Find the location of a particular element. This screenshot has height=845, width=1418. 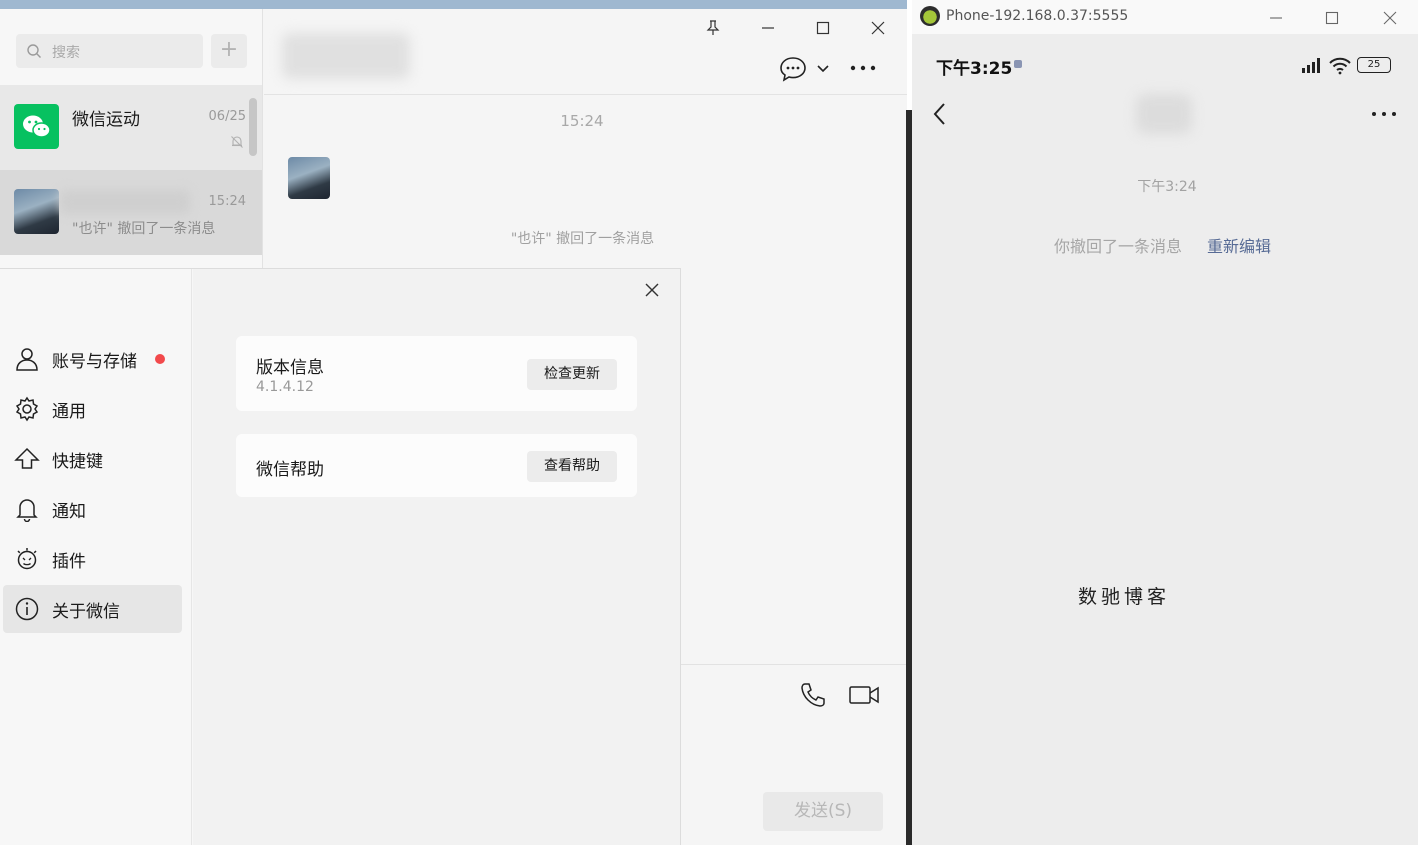

search-input: 搜索 is located at coordinates (109, 51).